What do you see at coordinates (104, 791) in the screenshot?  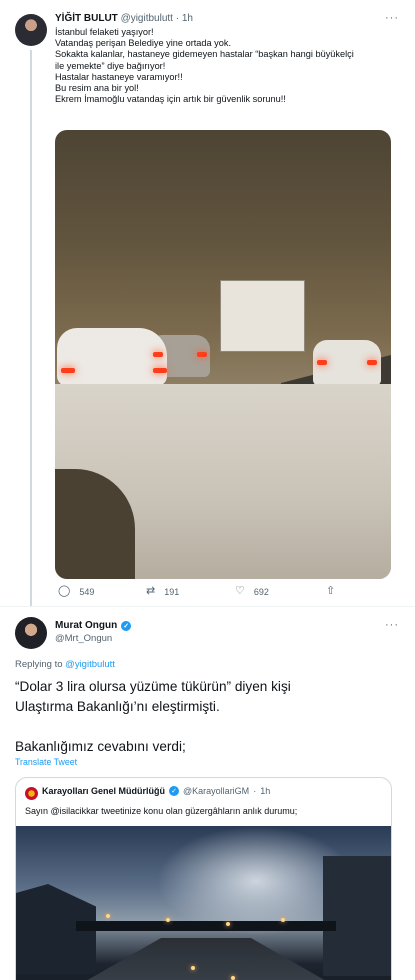 I see `quoted-author-name: Karayolları Genel Müdürlüğü` at bounding box center [104, 791].